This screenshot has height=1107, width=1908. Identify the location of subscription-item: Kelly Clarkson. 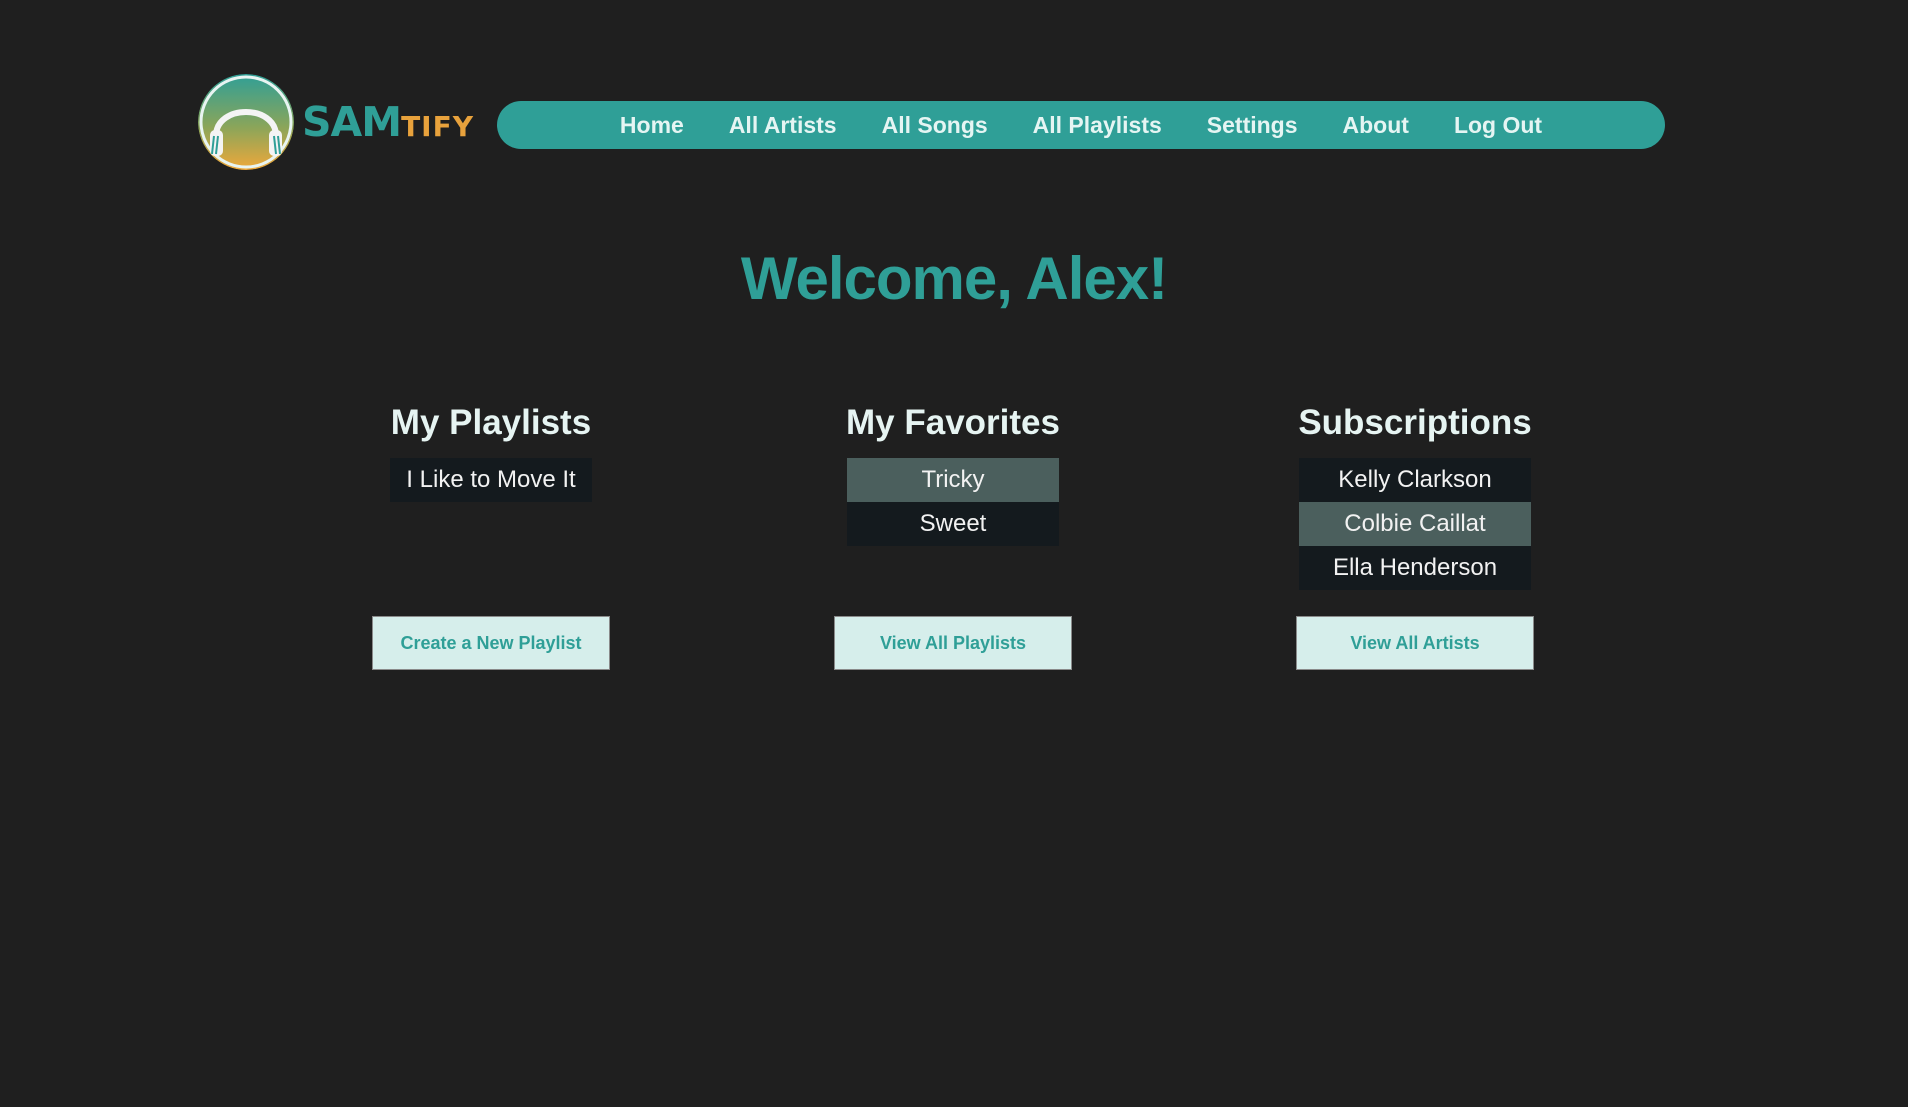
(1415, 480).